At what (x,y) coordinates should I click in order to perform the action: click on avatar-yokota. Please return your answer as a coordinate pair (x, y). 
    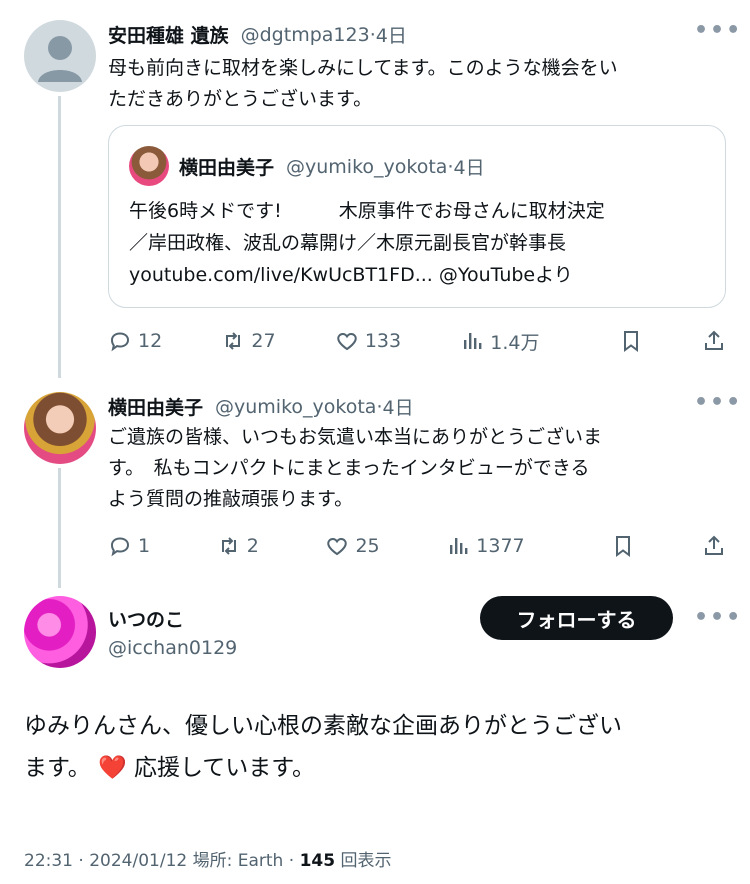
    Looking at the image, I should click on (60, 428).